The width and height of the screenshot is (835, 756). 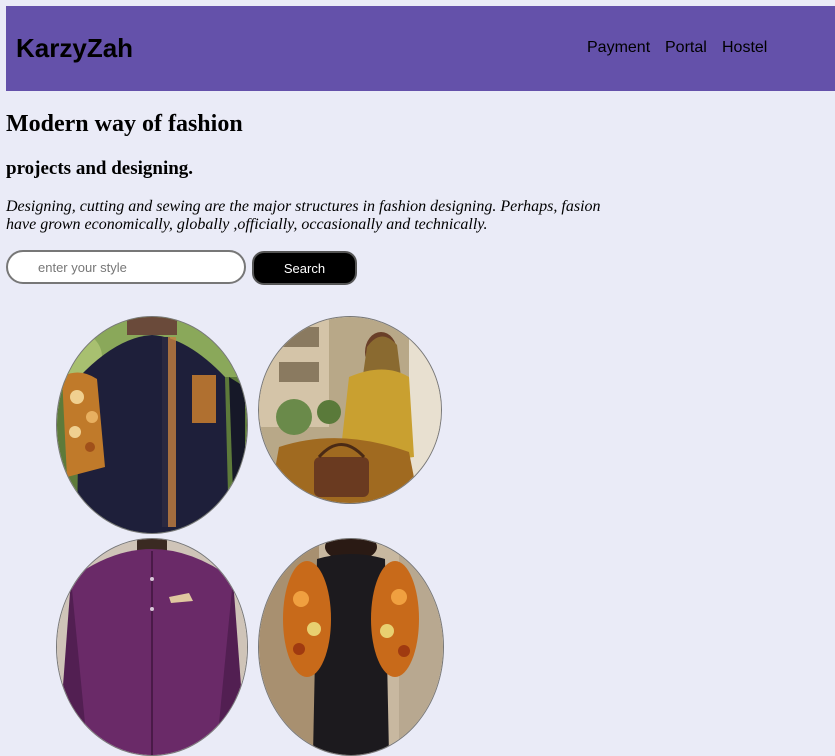 What do you see at coordinates (686, 48) in the screenshot?
I see `nav-link-portal: Portal` at bounding box center [686, 48].